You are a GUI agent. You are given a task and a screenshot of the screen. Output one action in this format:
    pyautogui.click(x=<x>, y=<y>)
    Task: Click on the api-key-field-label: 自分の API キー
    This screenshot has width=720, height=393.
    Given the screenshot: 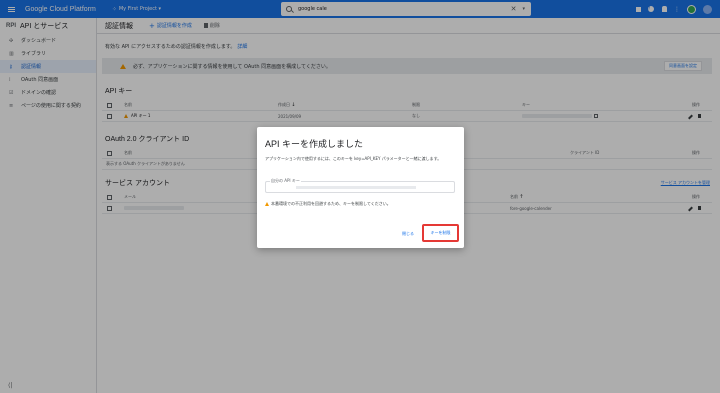 What is the action you would take?
    pyautogui.click(x=285, y=181)
    